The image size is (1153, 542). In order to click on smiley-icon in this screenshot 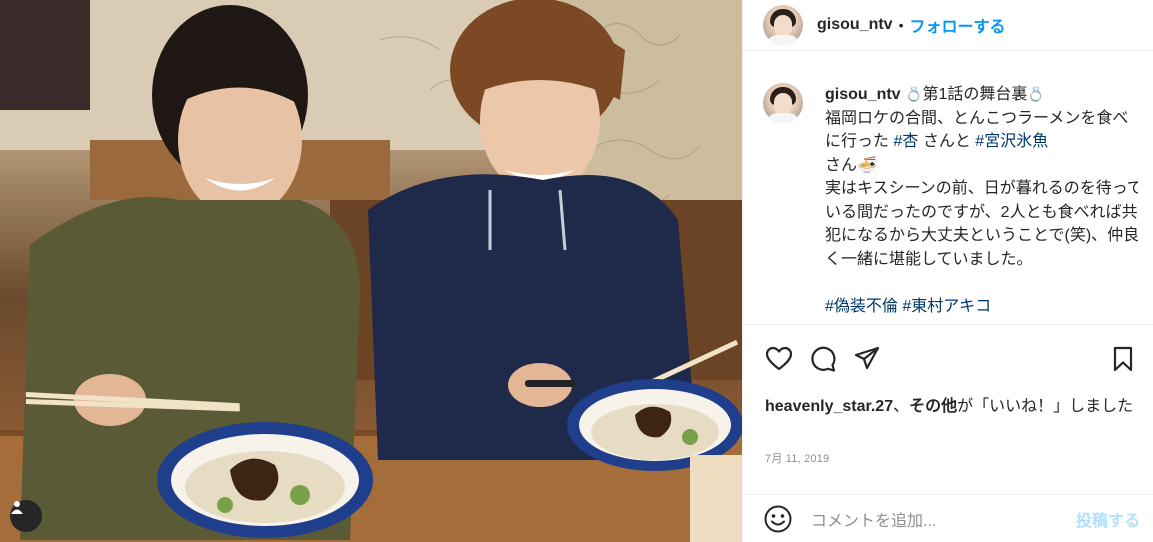, I will do `click(778, 519)`.